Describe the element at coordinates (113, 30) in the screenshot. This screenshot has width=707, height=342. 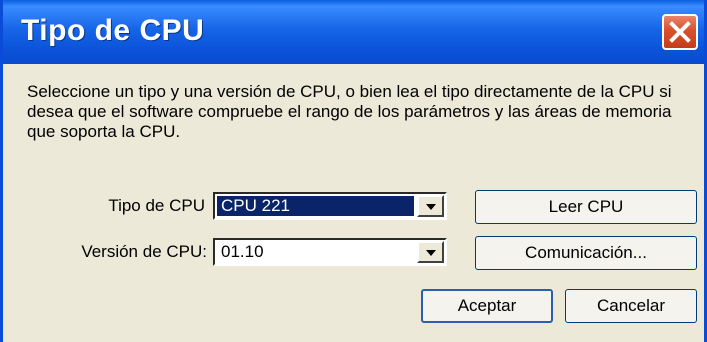
I see `window-title: Tipo de CPU` at that location.